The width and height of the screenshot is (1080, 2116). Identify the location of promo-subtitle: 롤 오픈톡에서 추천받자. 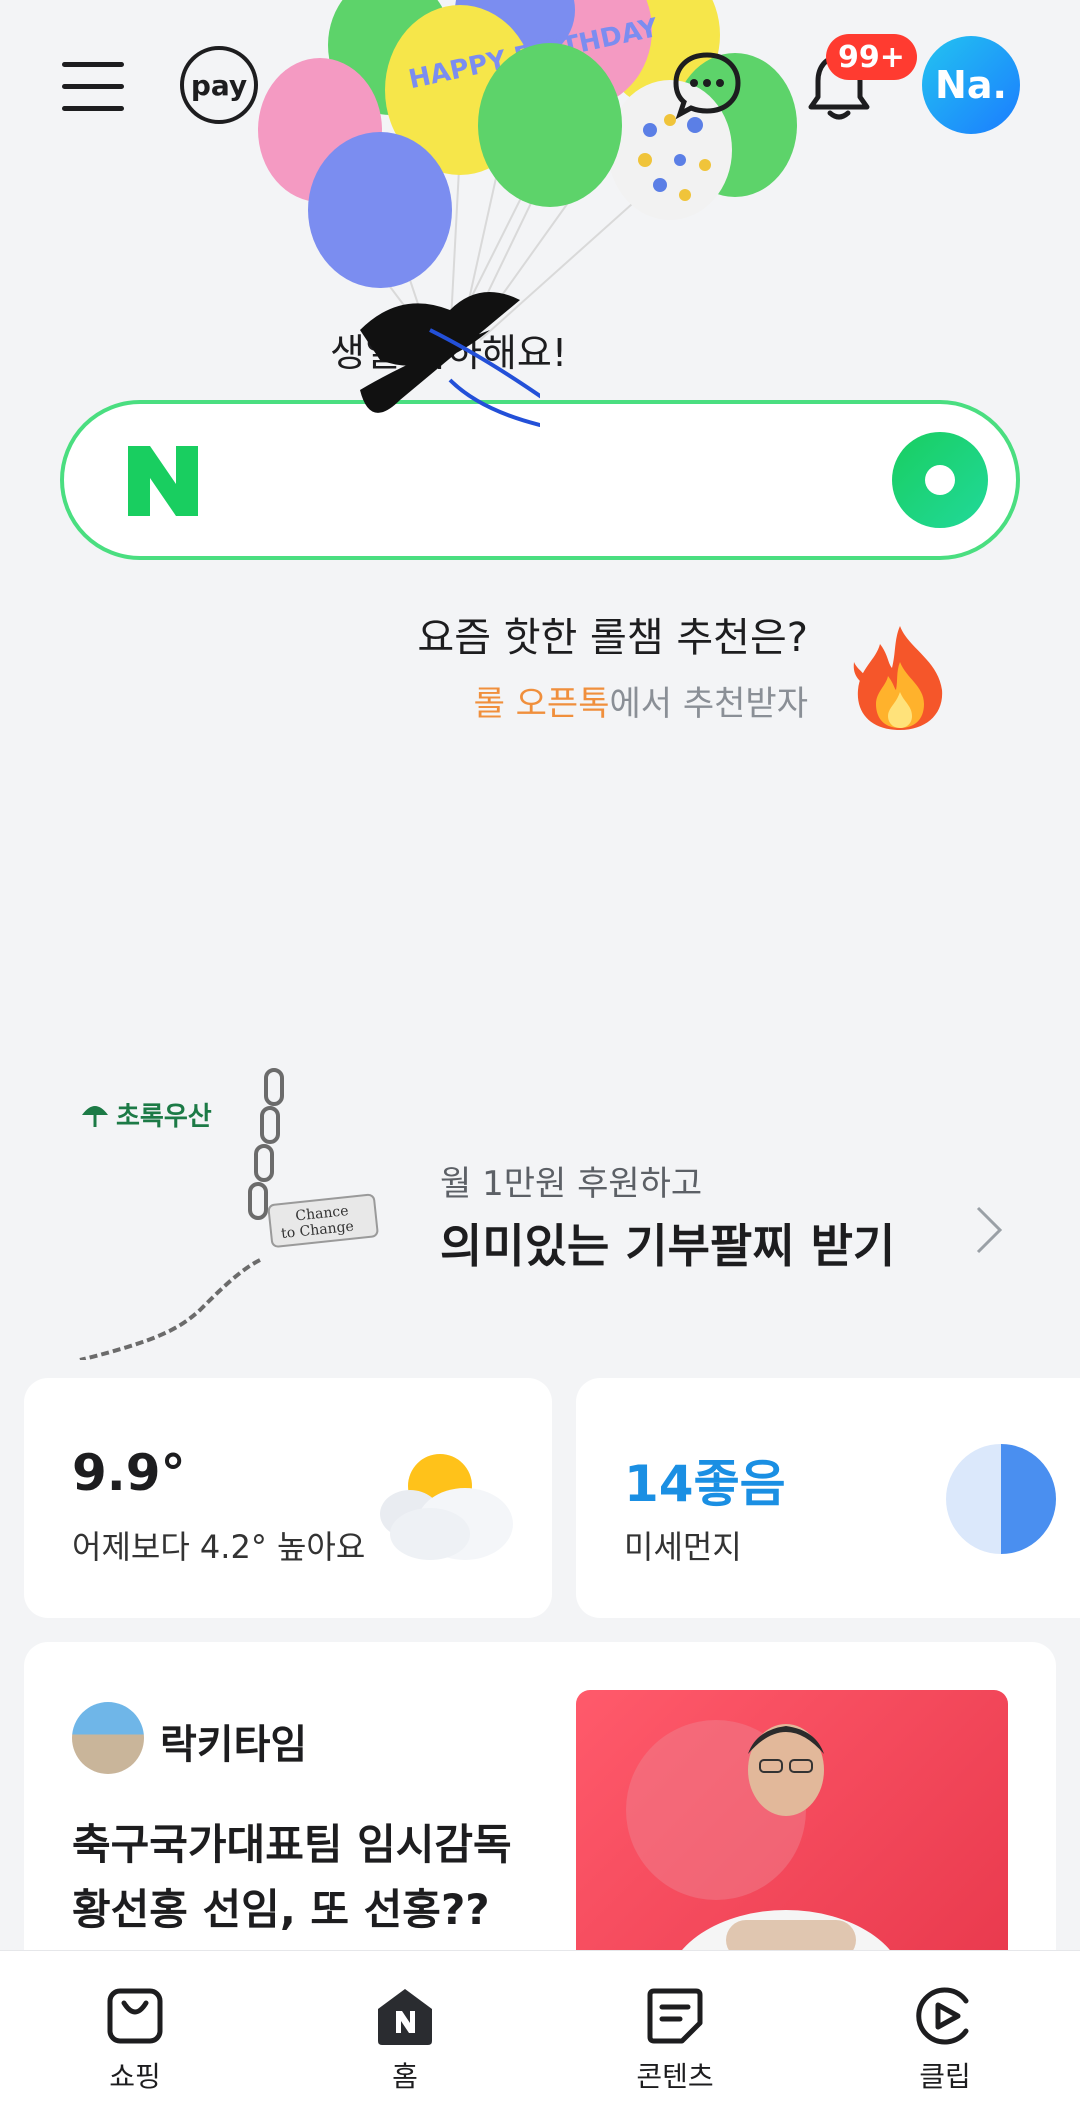
(612, 700).